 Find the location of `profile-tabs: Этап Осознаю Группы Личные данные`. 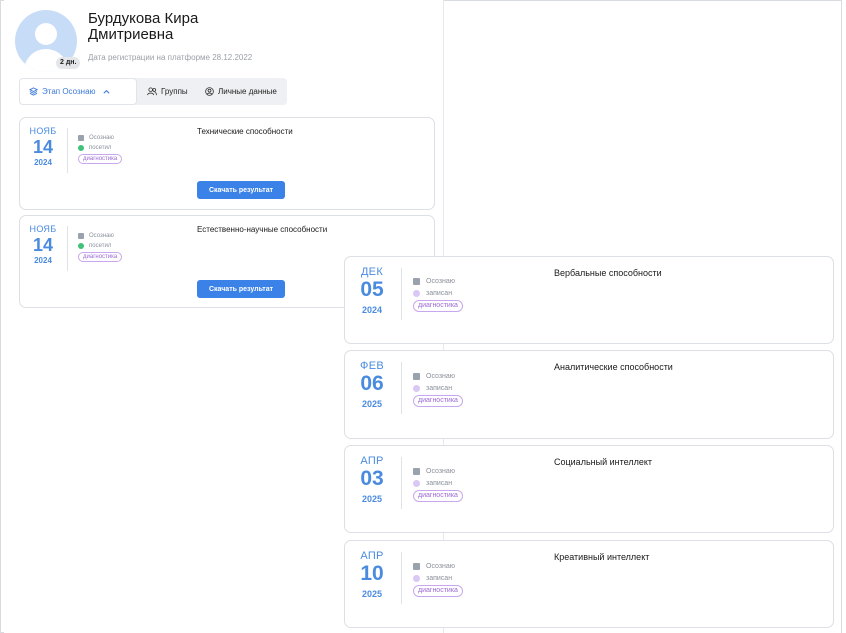

profile-tabs: Этап Осознаю Группы Личные данные is located at coordinates (153, 91).